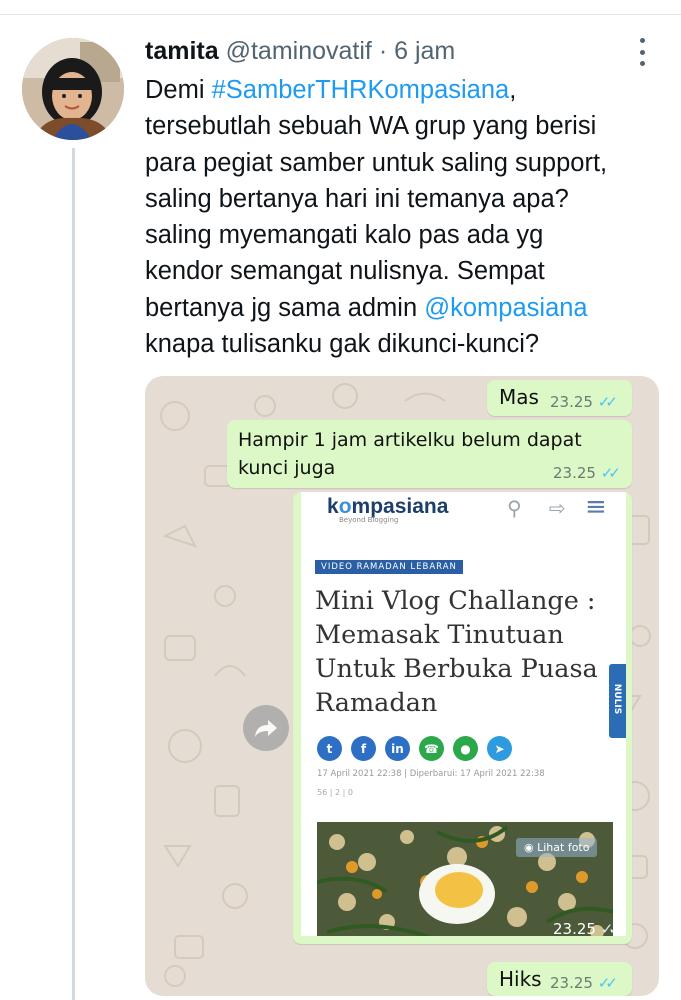 The height and width of the screenshot is (1000, 681). Describe the element at coordinates (182, 51) in the screenshot. I see `display-name: tamita` at that location.